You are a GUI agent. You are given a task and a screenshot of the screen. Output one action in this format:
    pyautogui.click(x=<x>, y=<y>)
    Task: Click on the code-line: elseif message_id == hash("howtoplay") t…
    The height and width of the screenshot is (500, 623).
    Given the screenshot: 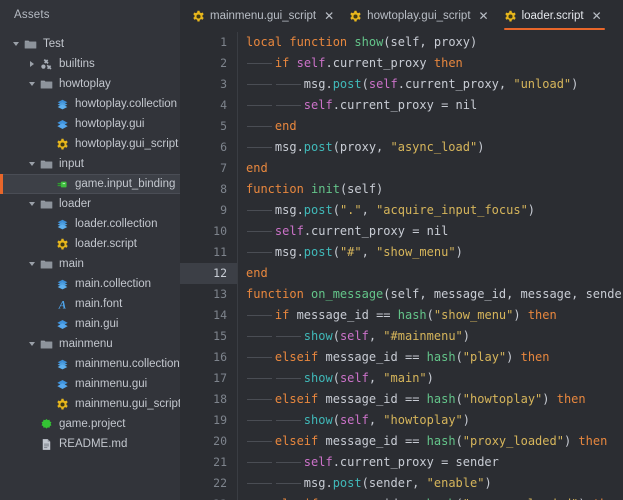 What is the action you would take?
    pyautogui.click(x=430, y=399)
    